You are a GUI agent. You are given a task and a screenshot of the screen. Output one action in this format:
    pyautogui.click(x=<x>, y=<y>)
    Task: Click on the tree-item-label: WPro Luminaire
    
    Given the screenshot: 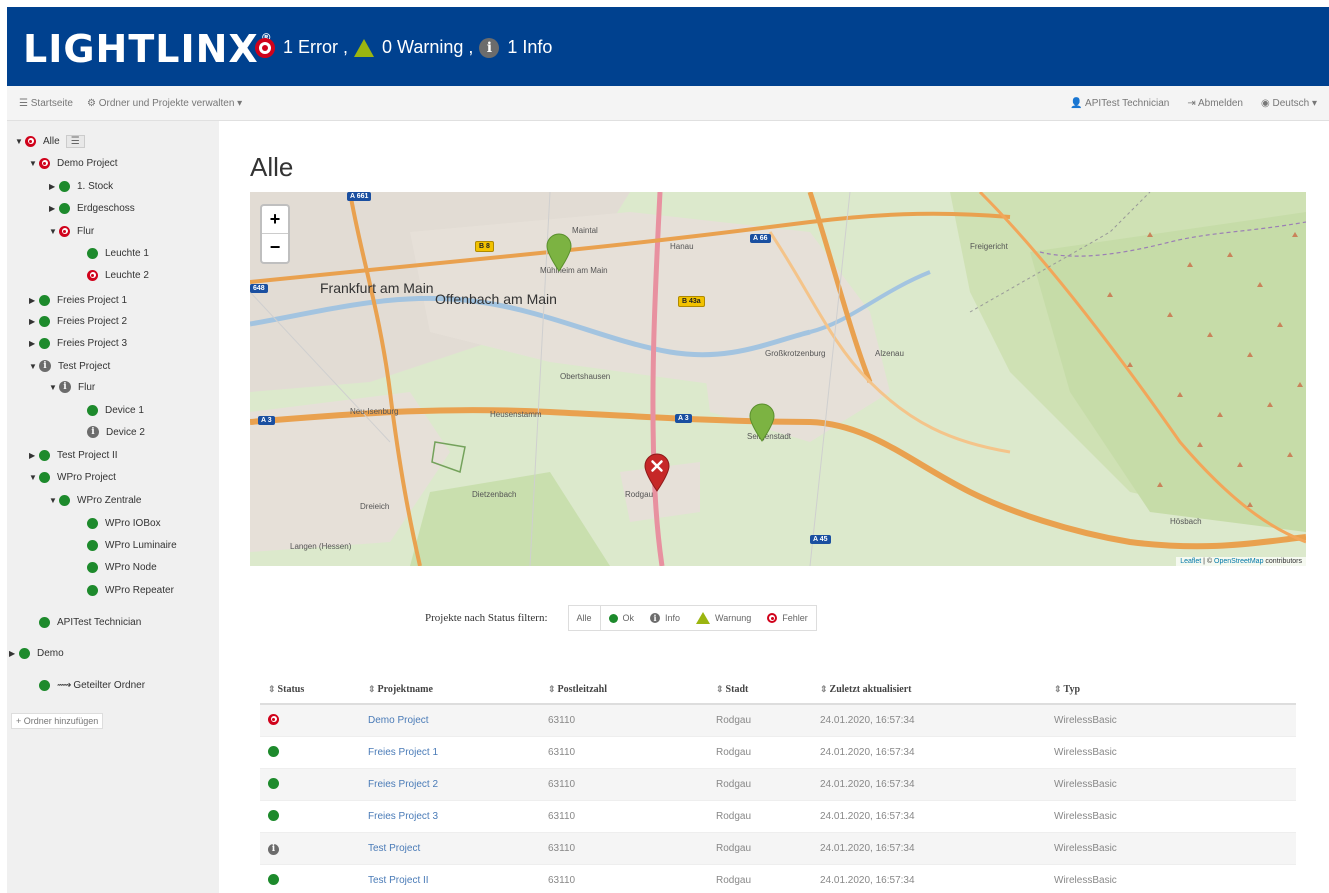 What is the action you would take?
    pyautogui.click(x=141, y=545)
    